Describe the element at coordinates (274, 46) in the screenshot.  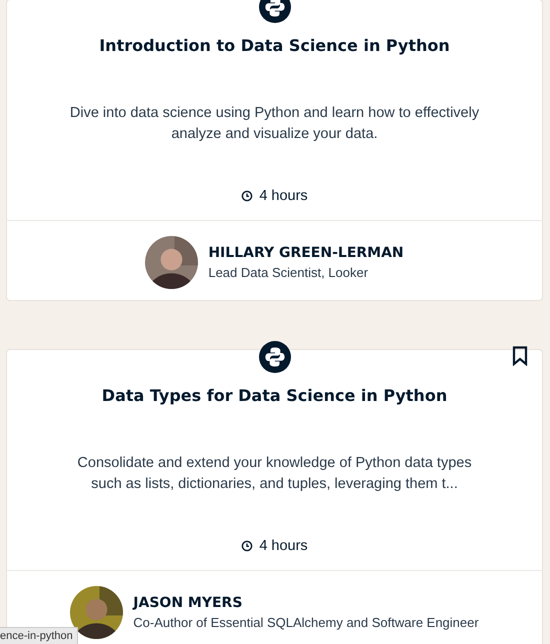
I see `course-title: Introduction to Data Science in Python` at that location.